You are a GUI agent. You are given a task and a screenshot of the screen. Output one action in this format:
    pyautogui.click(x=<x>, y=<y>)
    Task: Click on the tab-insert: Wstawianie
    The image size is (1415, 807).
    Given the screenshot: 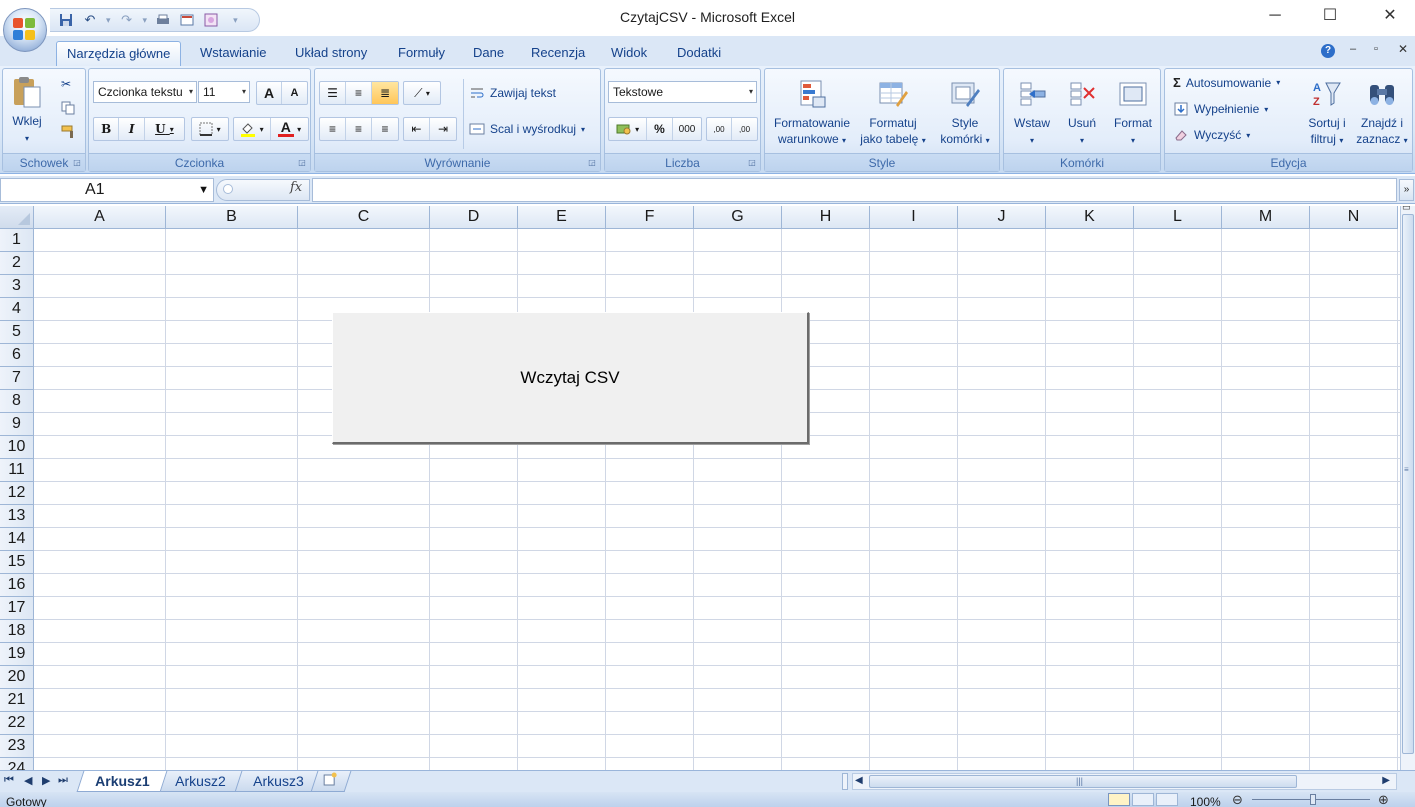 What is the action you would take?
    pyautogui.click(x=233, y=53)
    